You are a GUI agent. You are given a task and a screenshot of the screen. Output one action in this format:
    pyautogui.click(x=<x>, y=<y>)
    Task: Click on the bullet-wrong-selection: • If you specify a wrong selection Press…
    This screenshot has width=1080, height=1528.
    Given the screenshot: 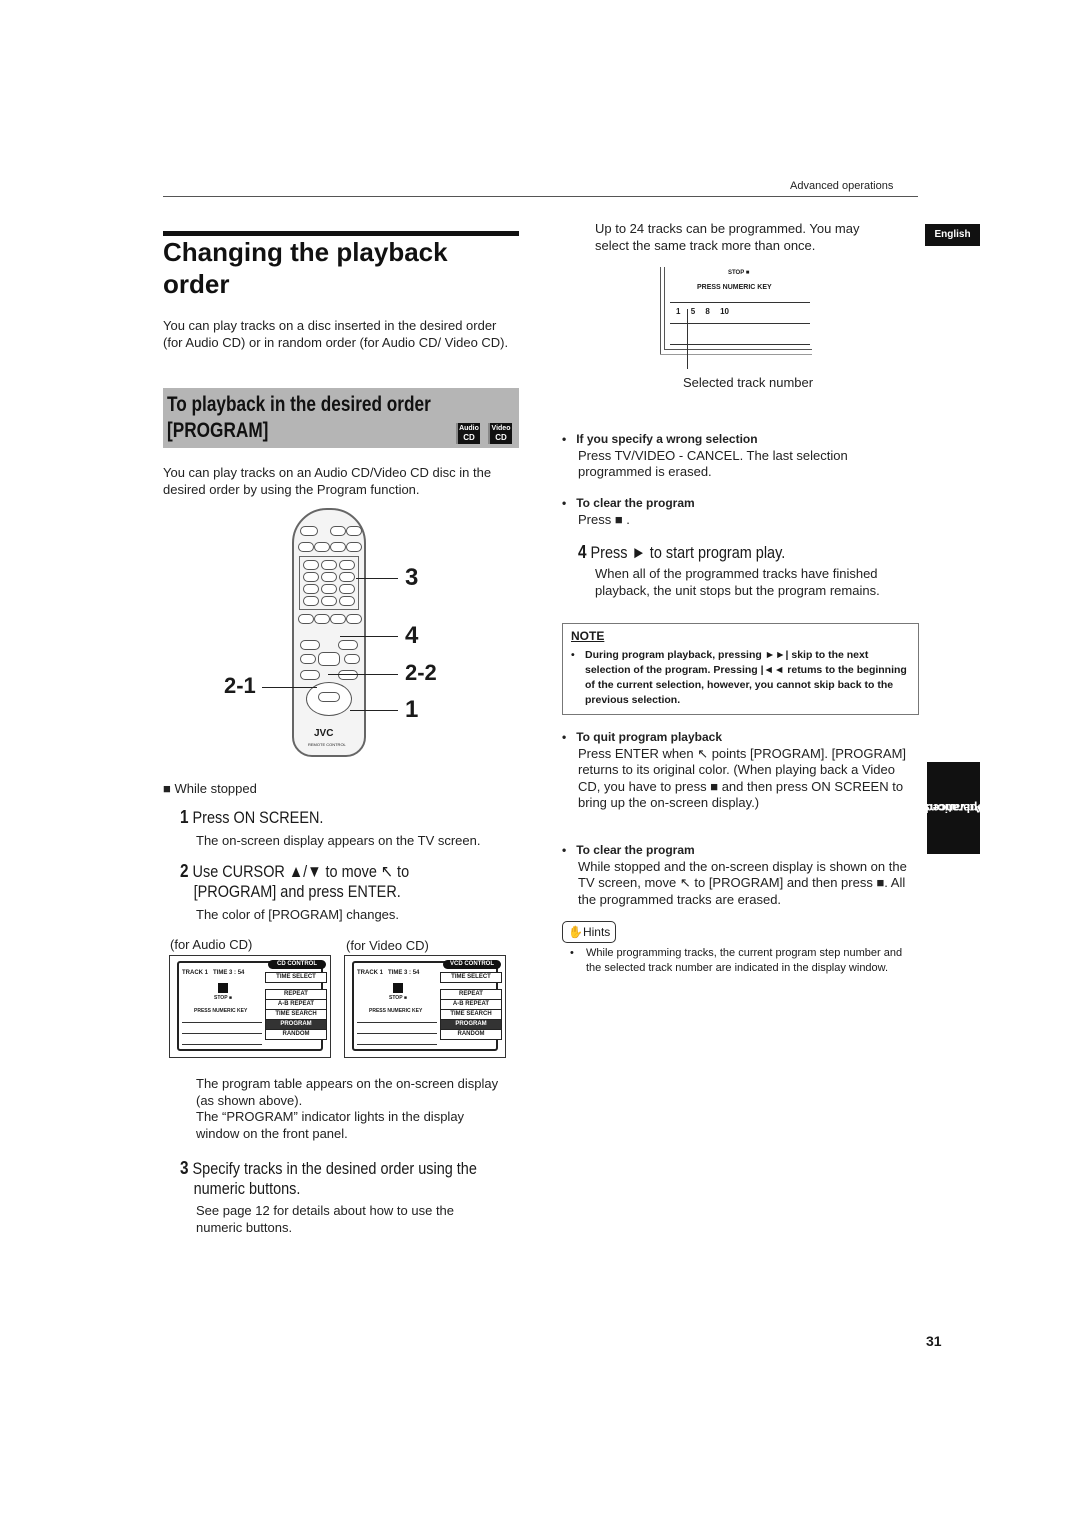 What is the action you would take?
    pyautogui.click(x=705, y=455)
    